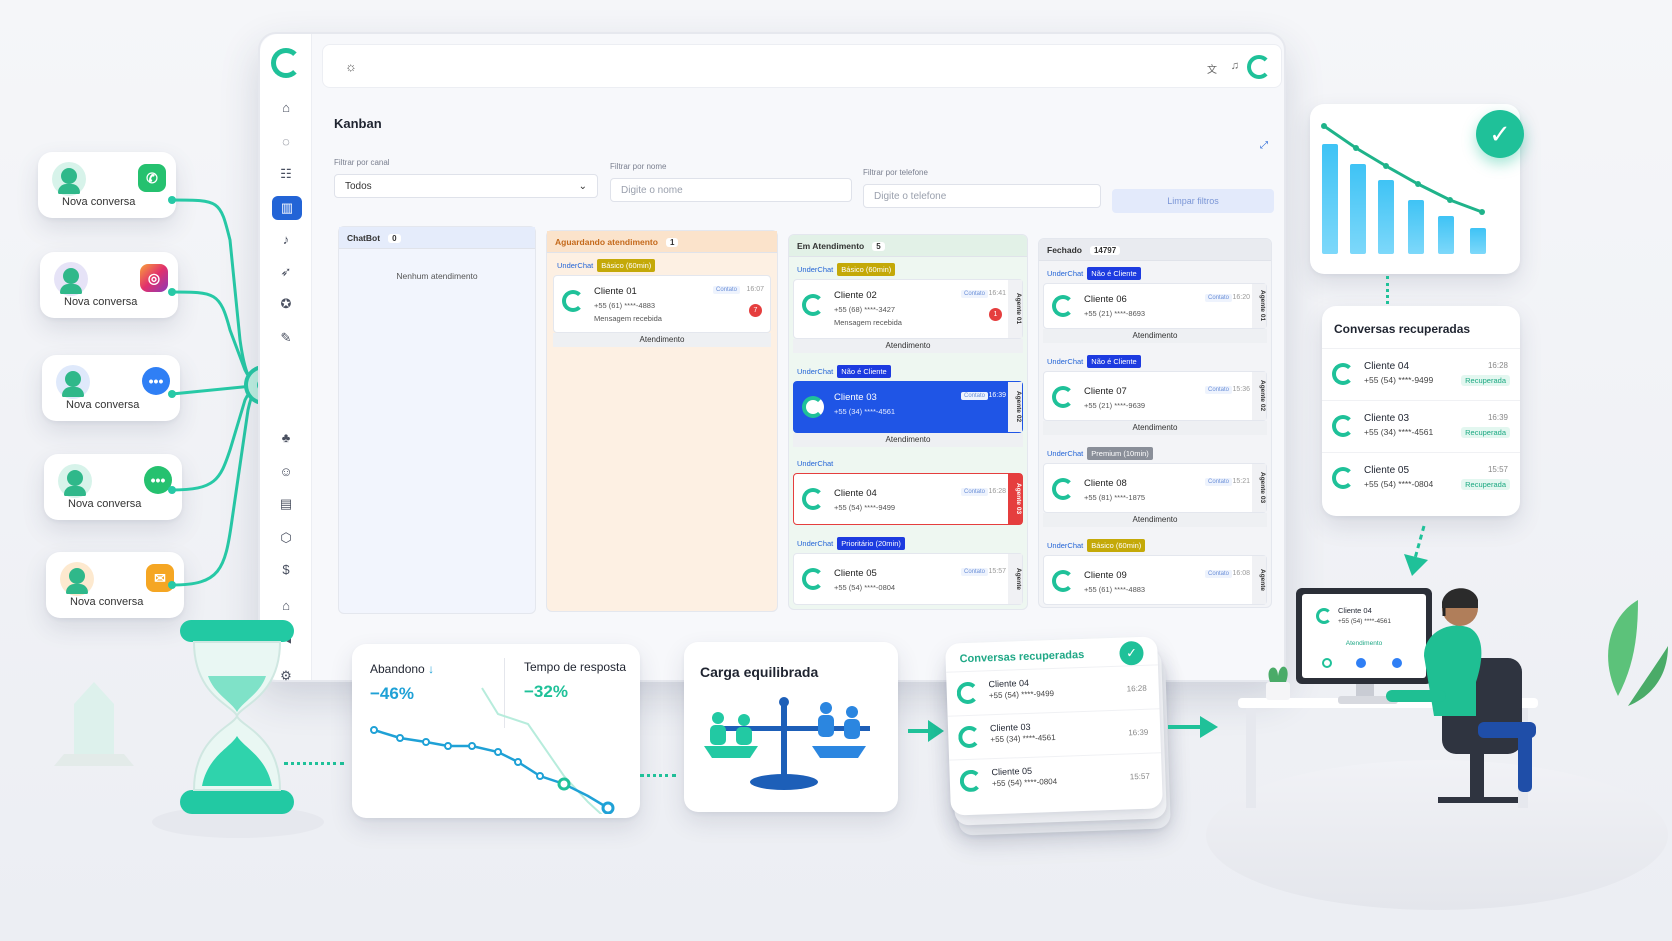 The width and height of the screenshot is (1672, 941). Describe the element at coordinates (286, 142) in the screenshot. I see `chat-bubble-icon: ◌` at that location.